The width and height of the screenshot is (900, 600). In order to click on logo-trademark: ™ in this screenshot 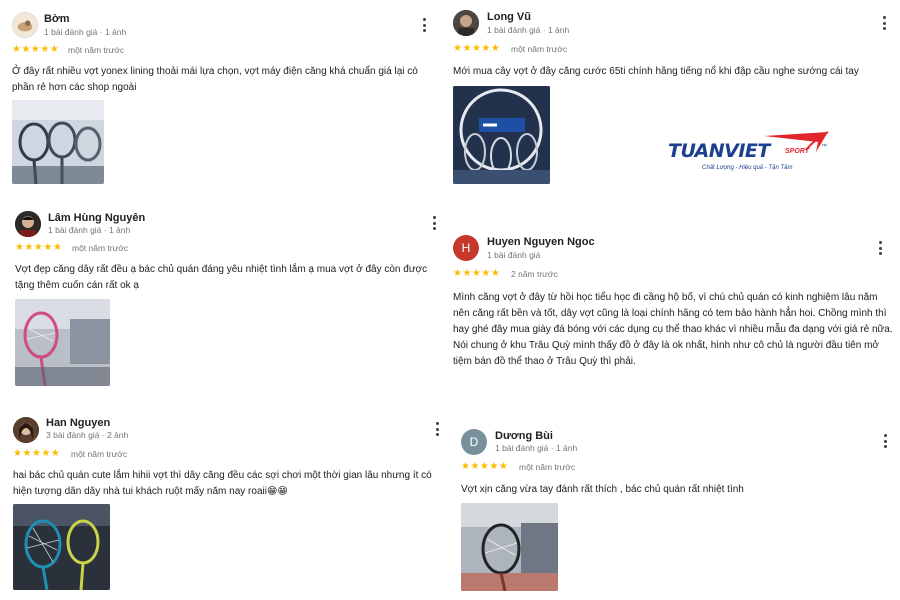, I will do `click(824, 147)`.